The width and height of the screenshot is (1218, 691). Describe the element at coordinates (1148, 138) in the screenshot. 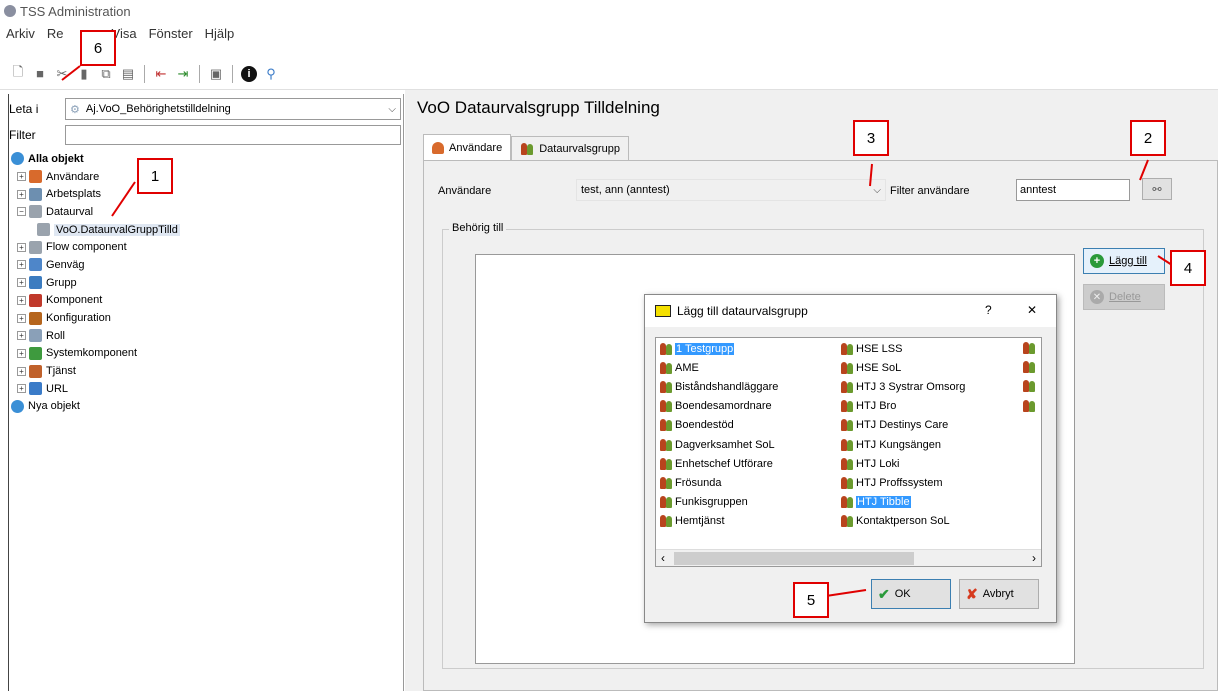

I see `callout-2: 2` at that location.